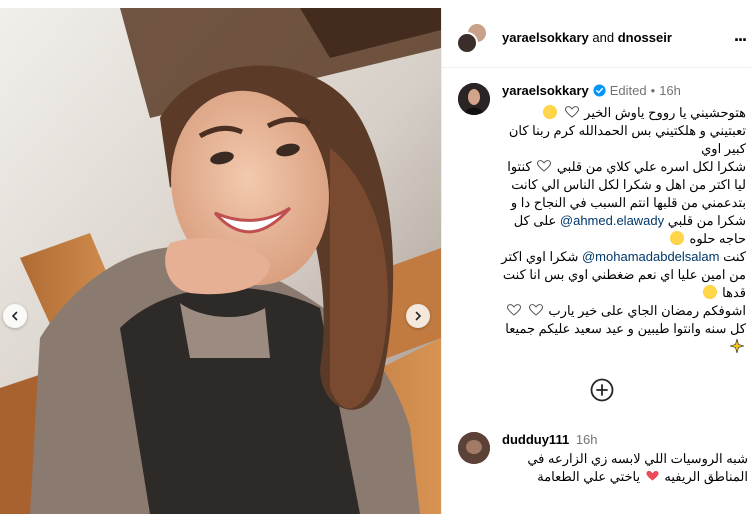 The width and height of the screenshot is (751, 514). Describe the element at coordinates (535, 439) in the screenshot. I see `comment-username: dudduy111` at that location.